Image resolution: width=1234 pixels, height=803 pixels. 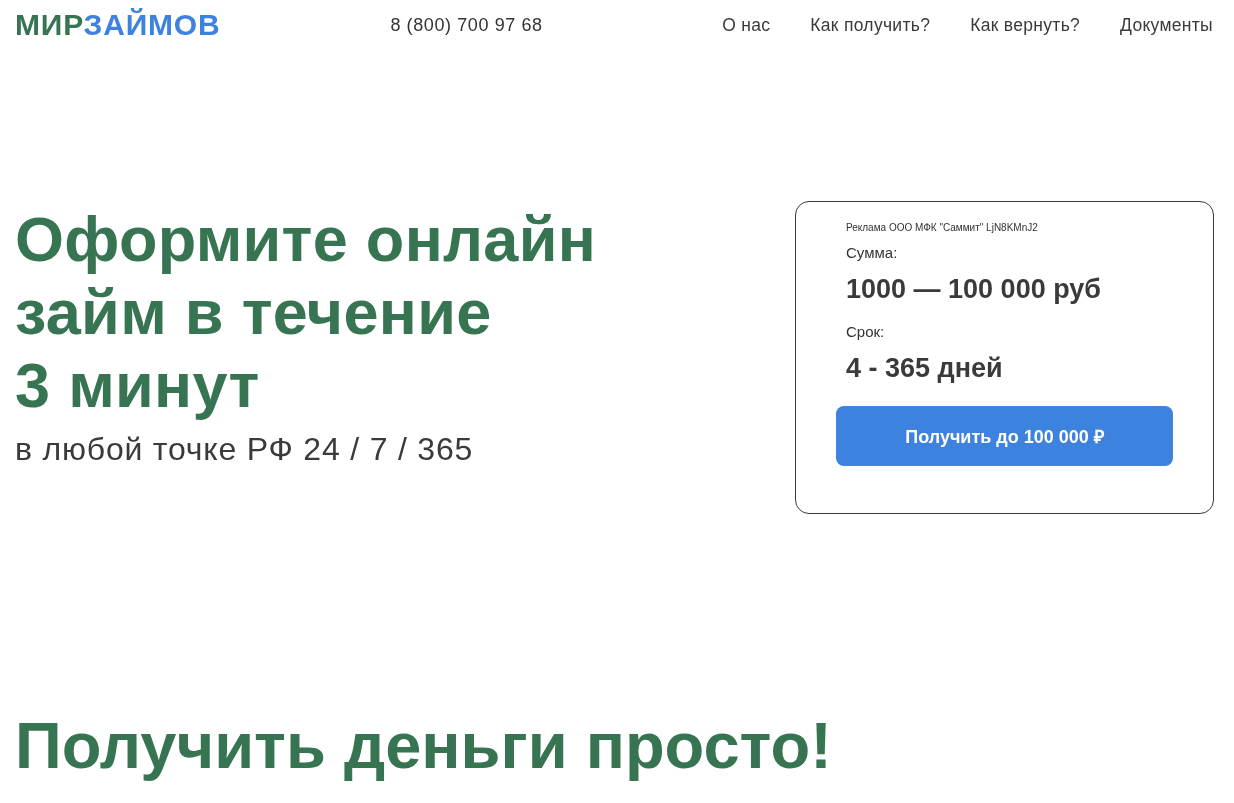 What do you see at coordinates (245, 449) in the screenshot?
I see `hero-subtitle: в любой точке РФ 24 / 7 / 365` at bounding box center [245, 449].